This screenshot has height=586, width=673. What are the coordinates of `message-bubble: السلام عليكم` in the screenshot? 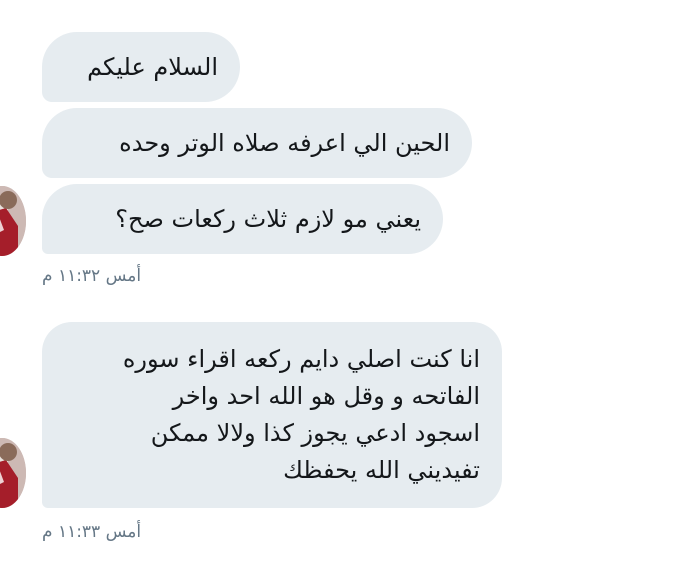 It's located at (141, 67).